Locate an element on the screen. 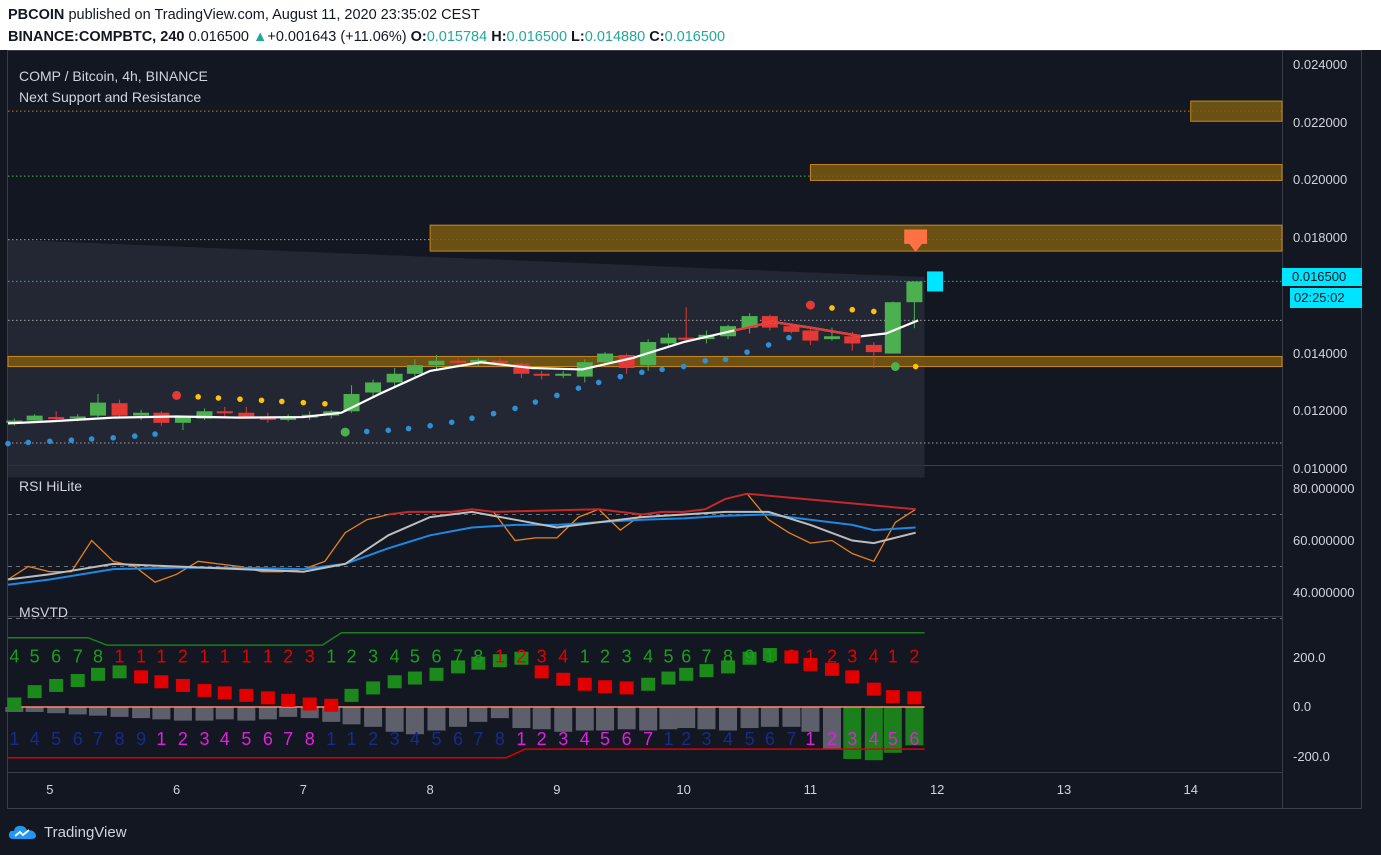 The width and height of the screenshot is (1381, 855). msvtd-top-count: 4 is located at coordinates (874, 656).